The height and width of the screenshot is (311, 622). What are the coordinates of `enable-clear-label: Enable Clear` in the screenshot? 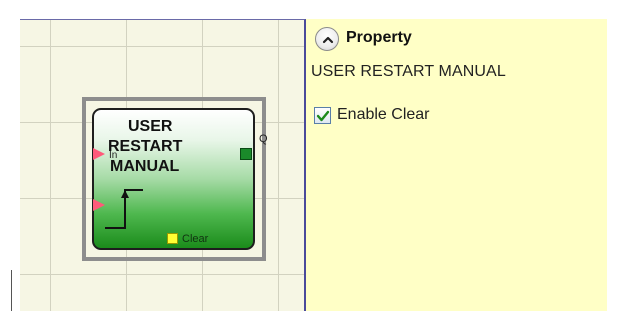 It's located at (383, 115).